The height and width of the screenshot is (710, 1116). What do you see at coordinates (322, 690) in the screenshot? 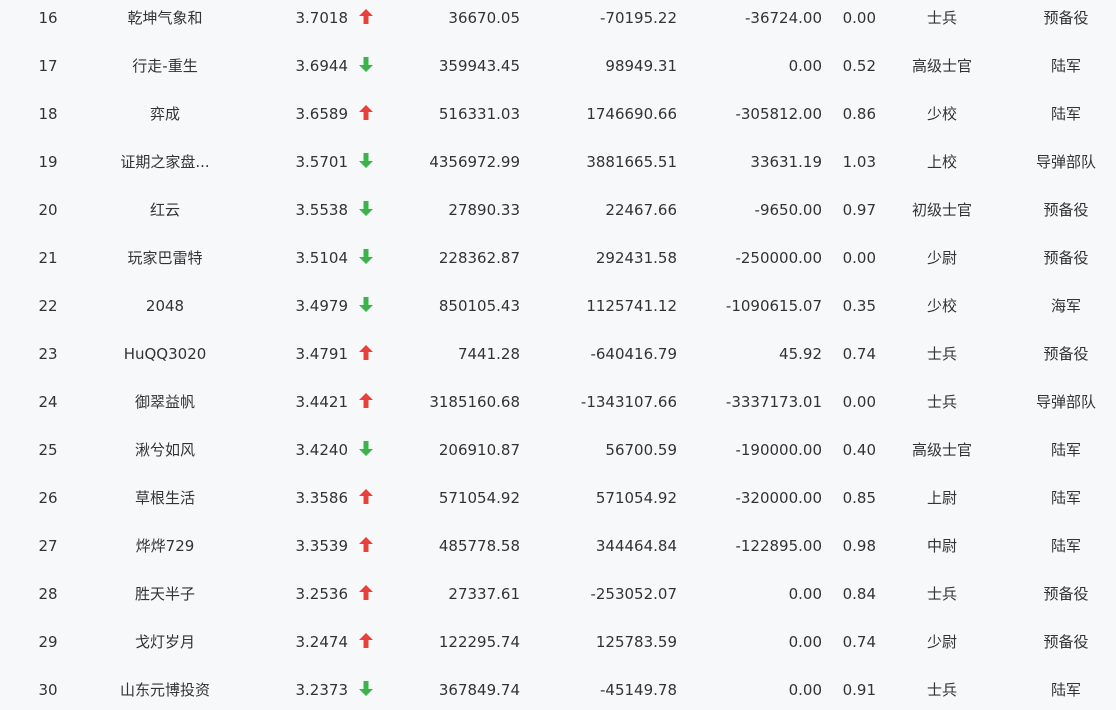
I see `score-cell: 3.2373` at bounding box center [322, 690].